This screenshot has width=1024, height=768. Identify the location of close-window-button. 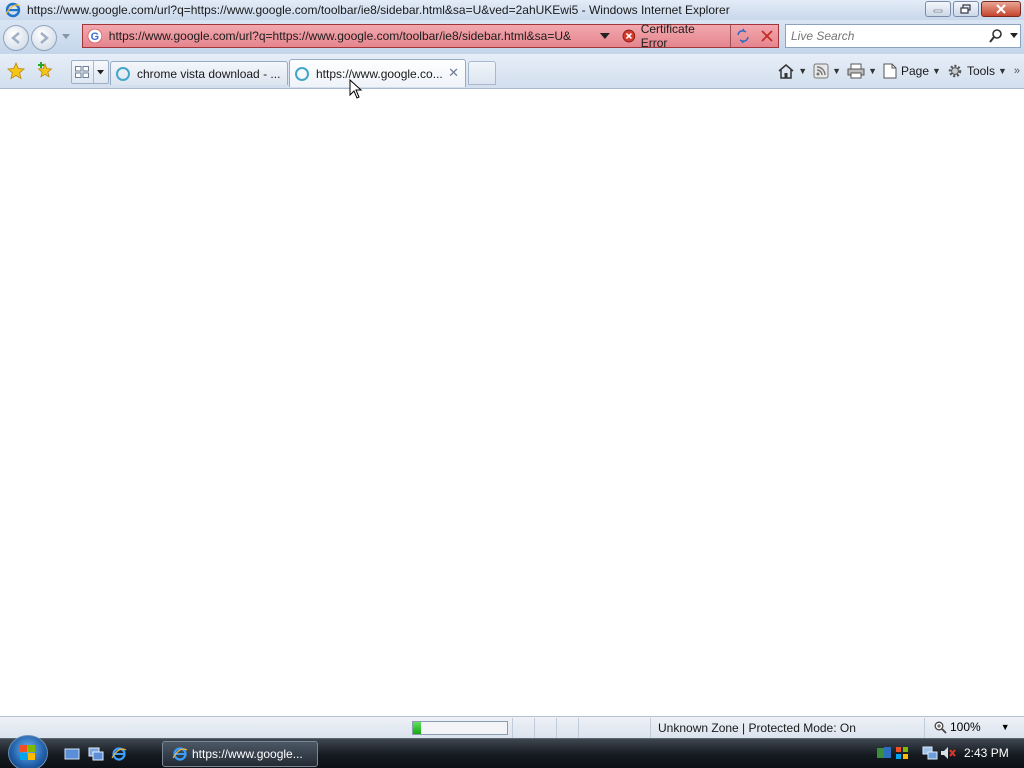
(1001, 9).